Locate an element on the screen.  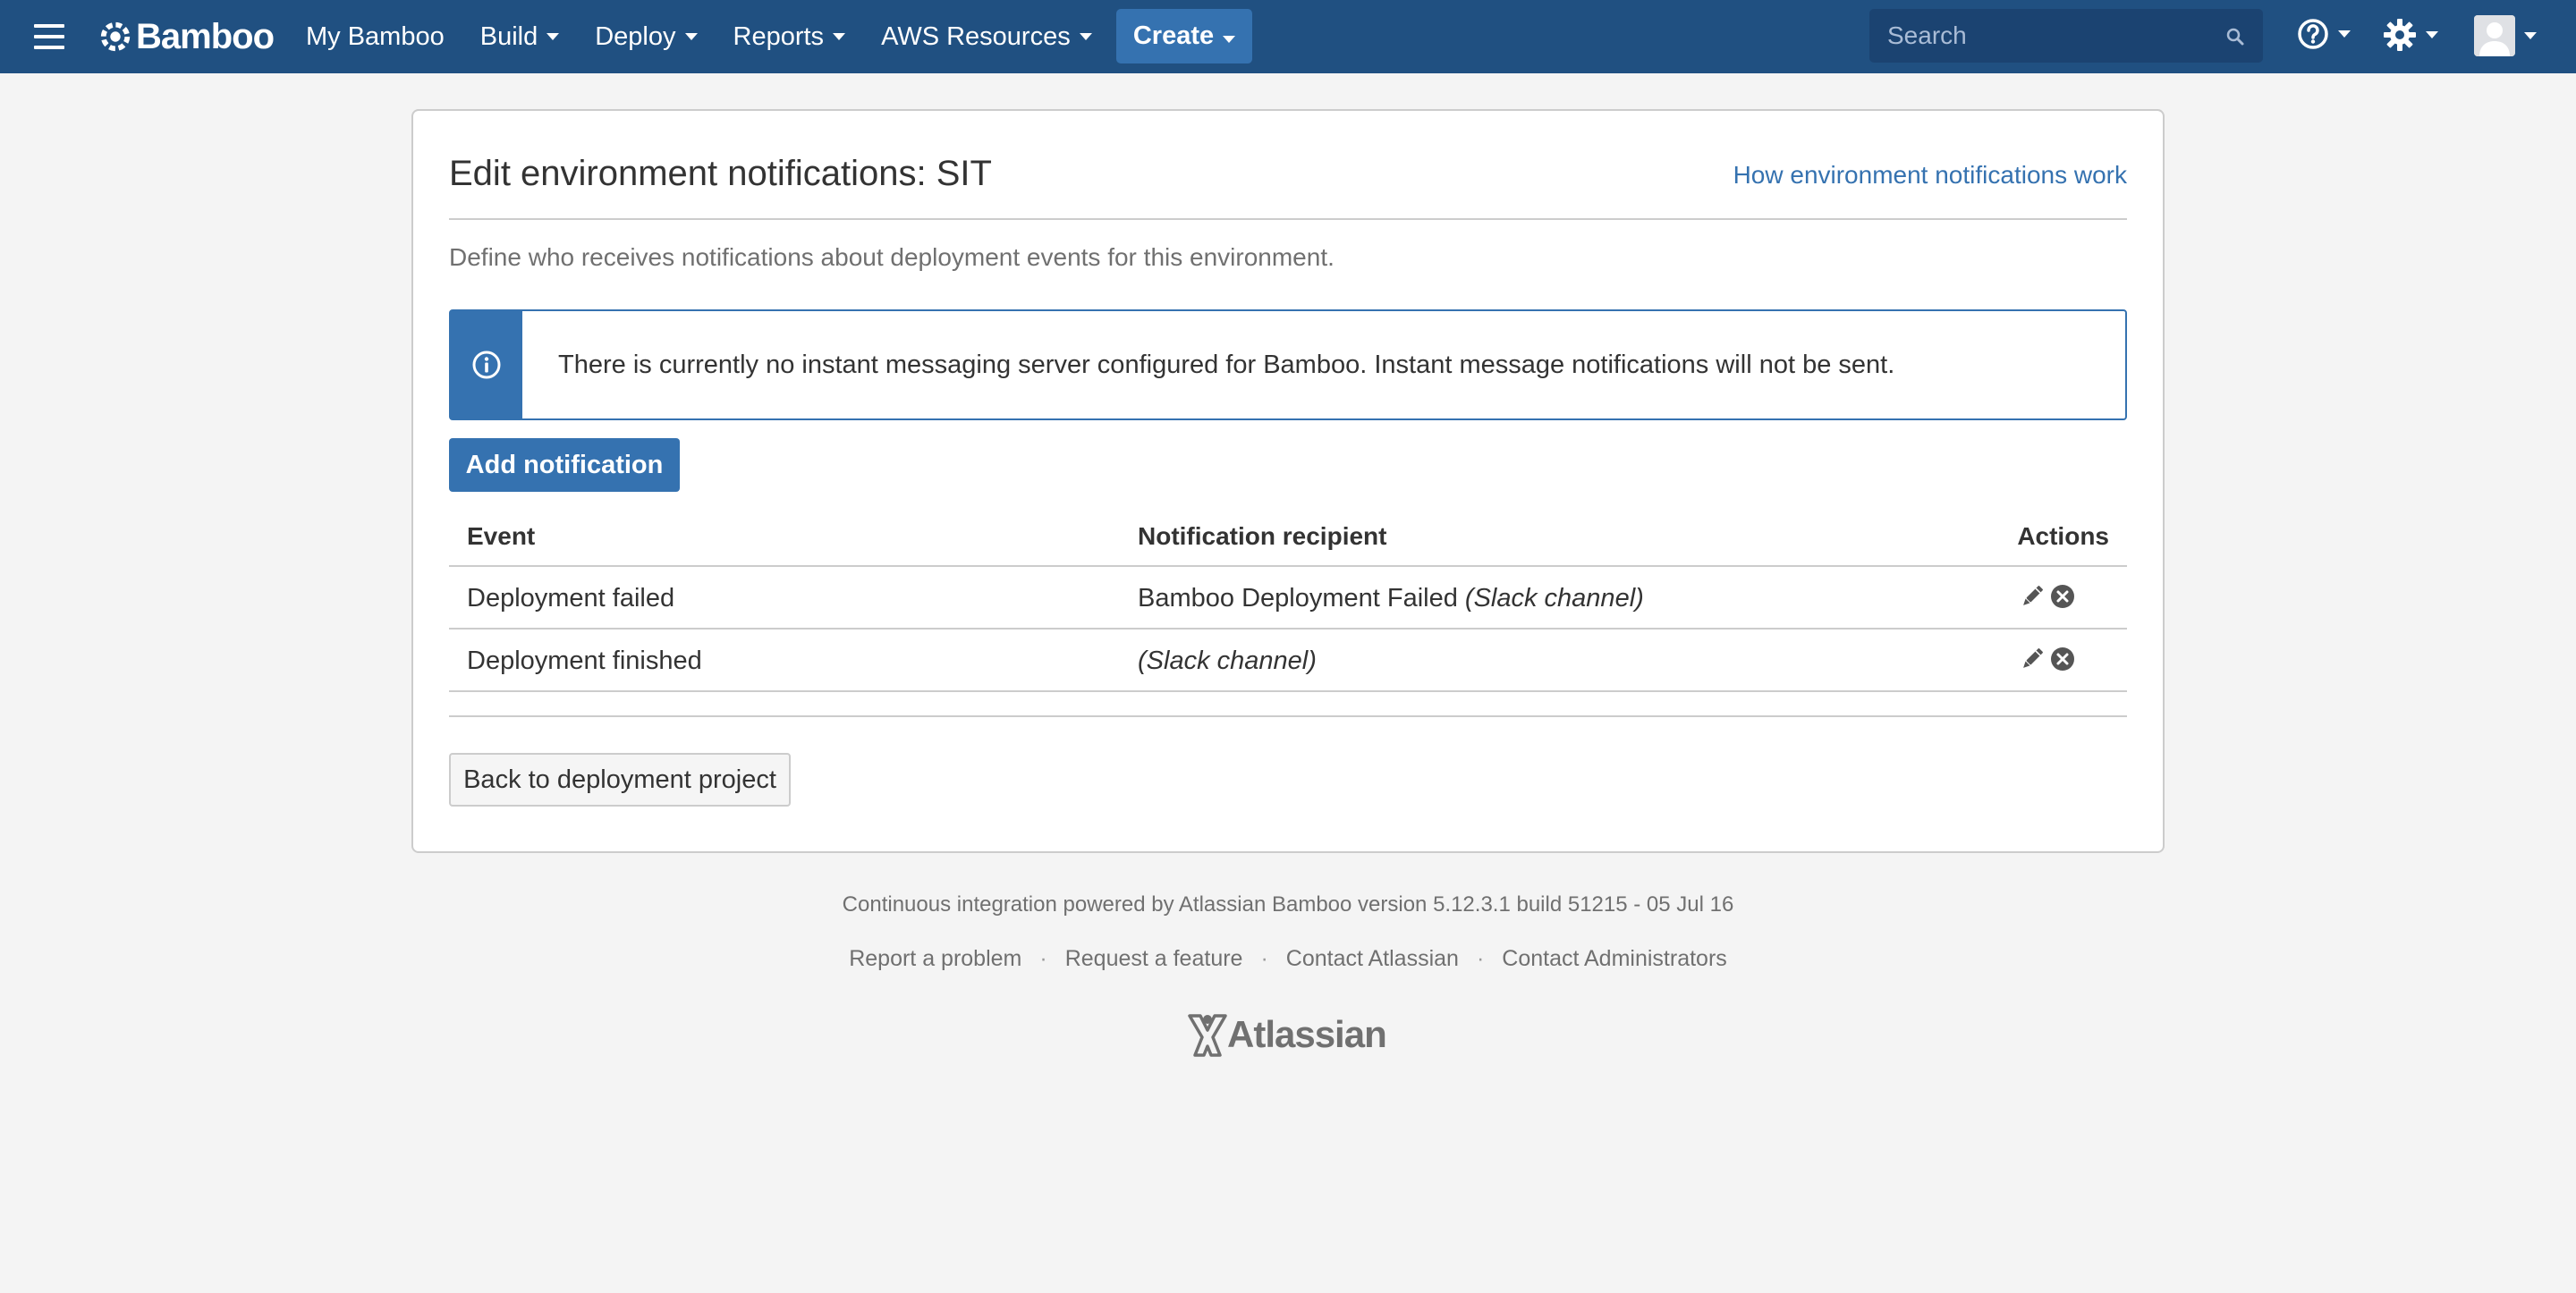
atlassian-logo-text: Atlassian is located at coordinates (1307, 1034).